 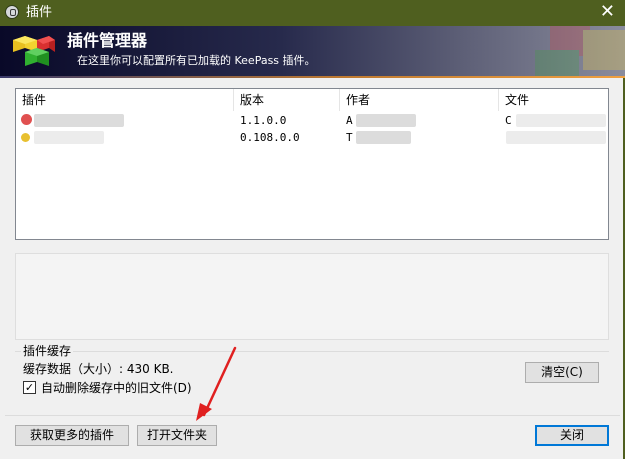 What do you see at coordinates (177, 435) in the screenshot?
I see `open-folder-button: 打开文件夹` at bounding box center [177, 435].